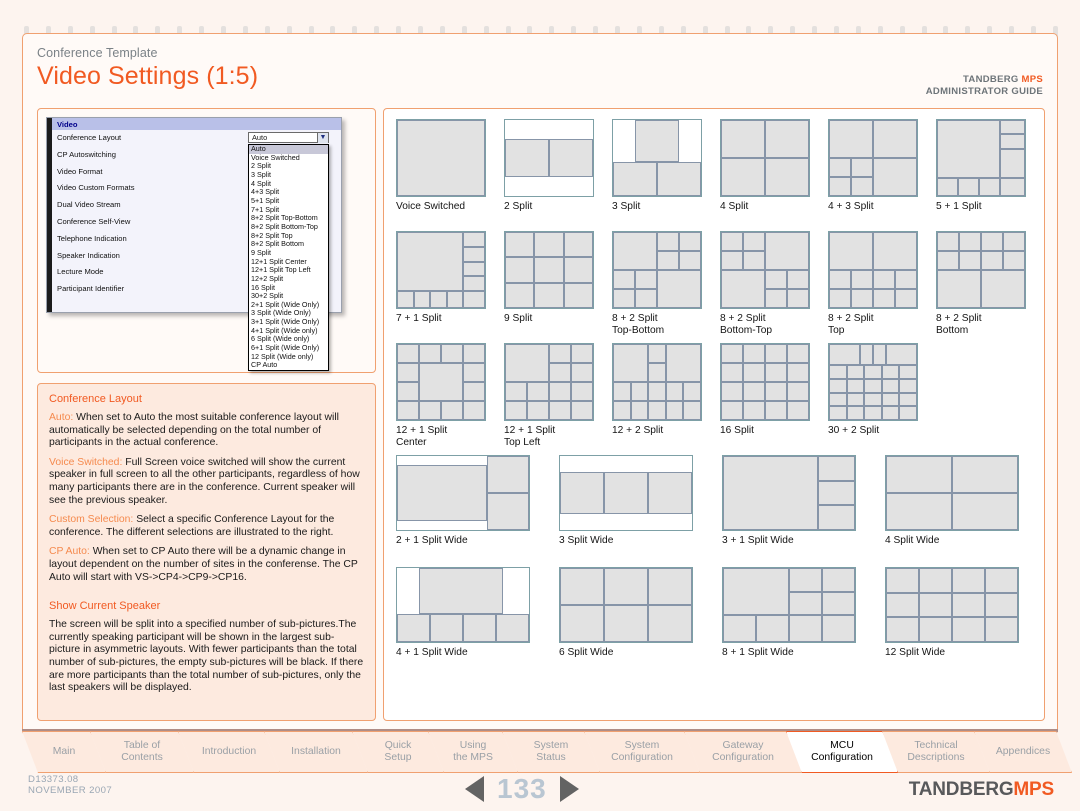  What do you see at coordinates (642, 757) in the screenshot?
I see `tab-label-line2: Configuration` at bounding box center [642, 757].